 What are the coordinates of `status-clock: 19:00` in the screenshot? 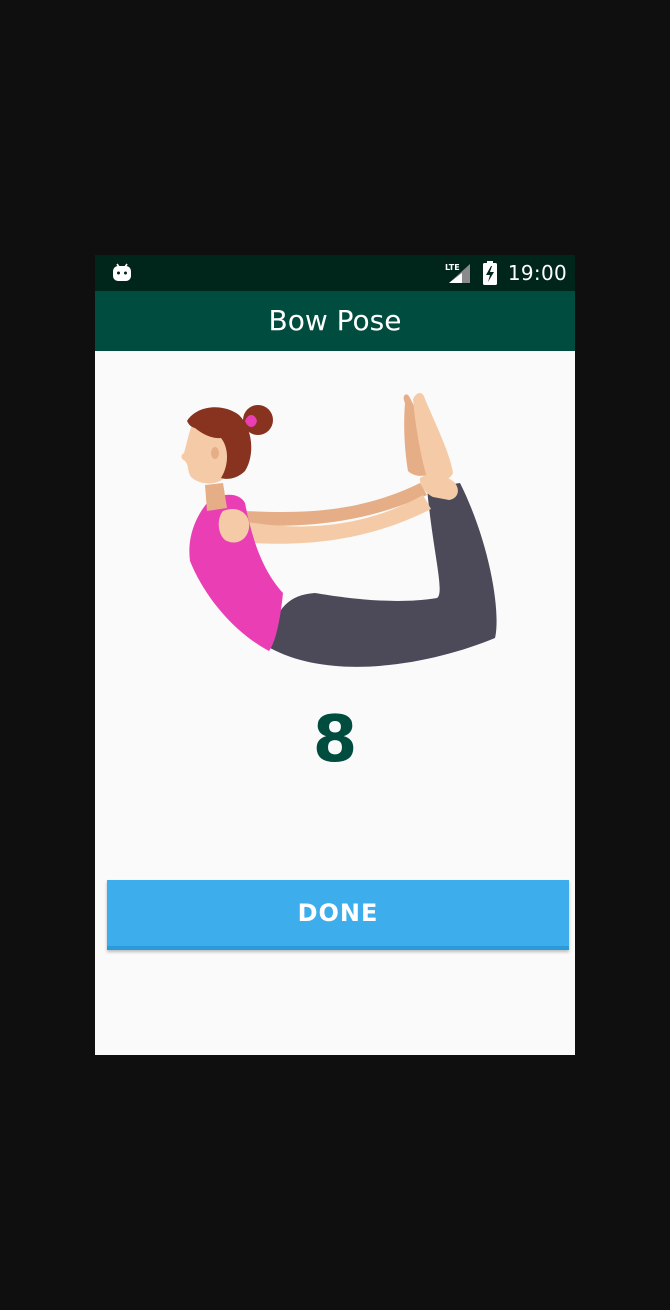 It's located at (537, 273).